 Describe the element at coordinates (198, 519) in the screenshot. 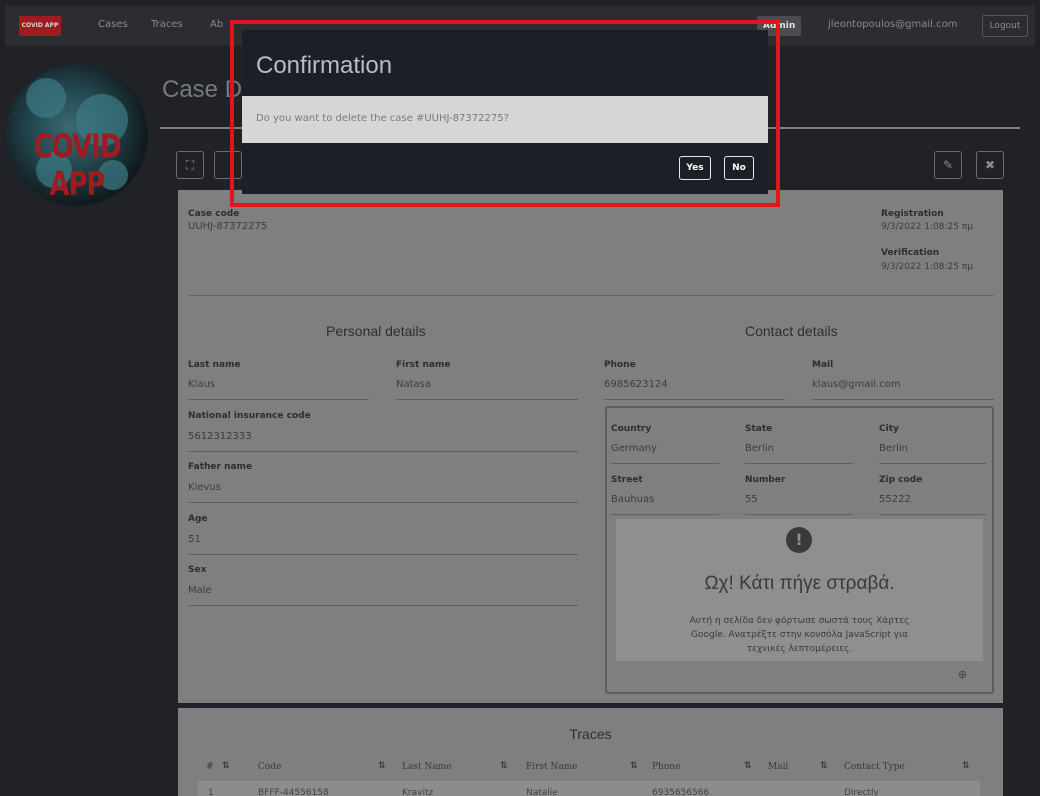

I see `age-label: Age` at that location.